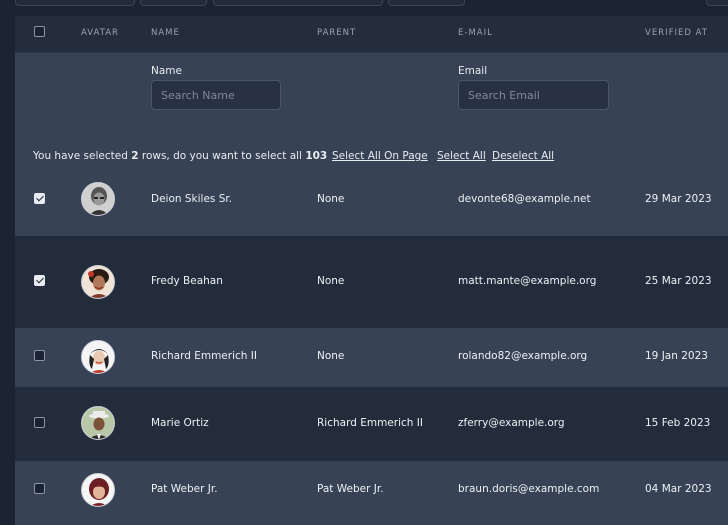  What do you see at coordinates (524, 199) in the screenshot?
I see `row-email: devonte68@example.net` at bounding box center [524, 199].